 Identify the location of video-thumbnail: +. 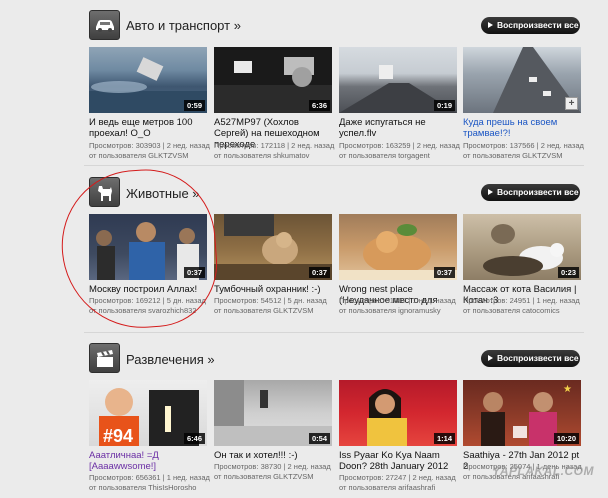
(522, 80).